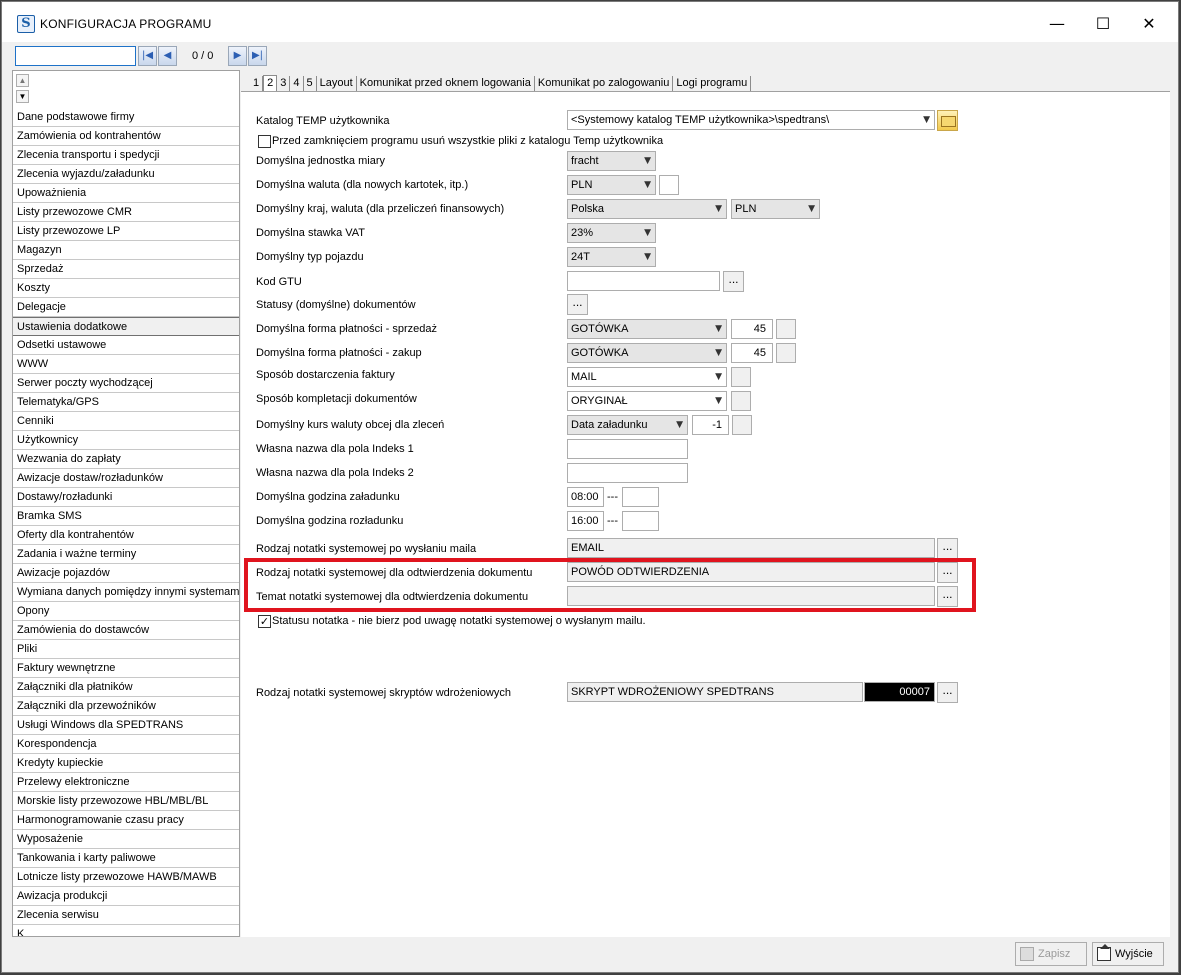 Image resolution: width=1181 pixels, height=975 pixels. Describe the element at coordinates (752, 329) in the screenshot. I see `pay-sale-days-input: 45` at that location.